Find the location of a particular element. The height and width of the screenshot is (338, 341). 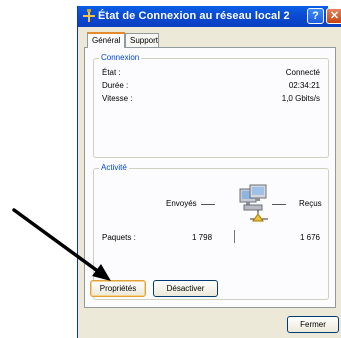

background-gap is located at coordinates (334, 4).